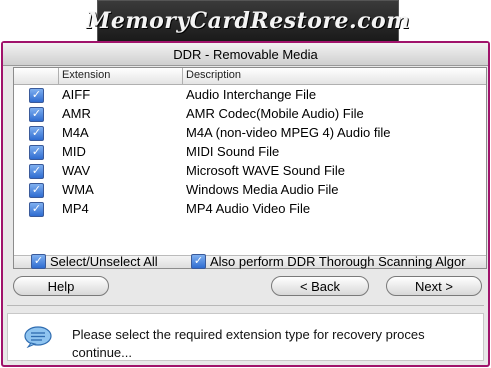 This screenshot has width=491, height=368. Describe the element at coordinates (320, 286) in the screenshot. I see `back-button: < Back` at that location.